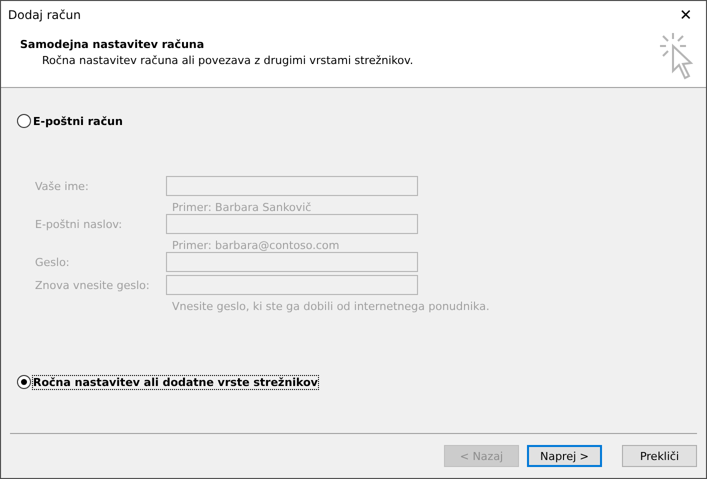 The width and height of the screenshot is (707, 479). What do you see at coordinates (241, 207) in the screenshot?
I see `hint-text: Primer: Barbara Sankovič` at bounding box center [241, 207].